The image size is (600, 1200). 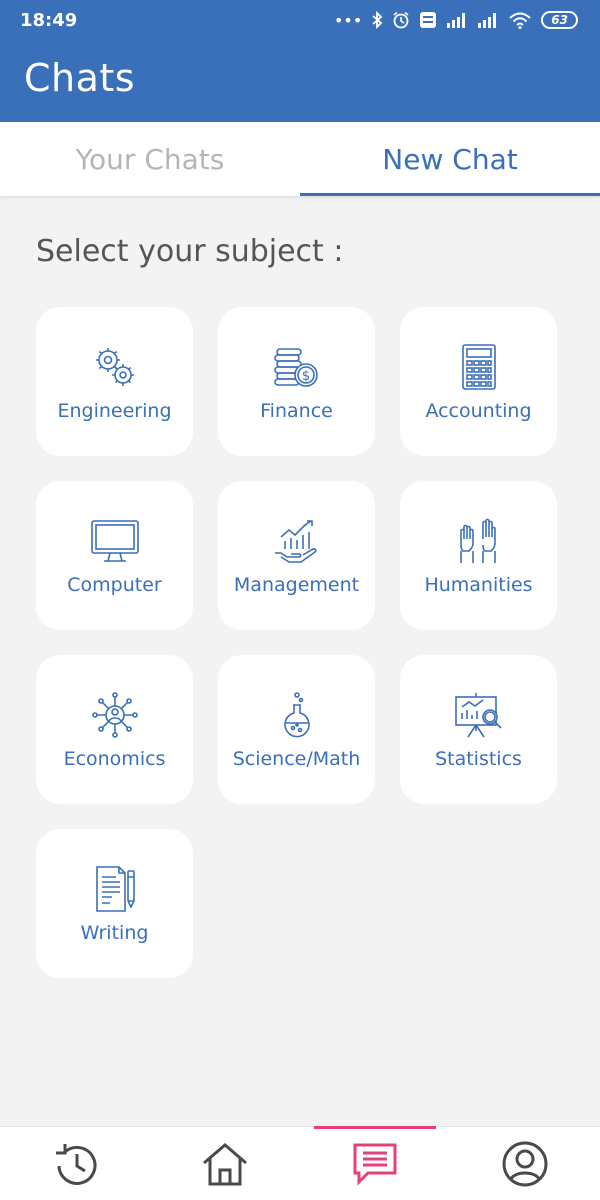 I want to click on growth-chart-hand-icon, so click(x=297, y=541).